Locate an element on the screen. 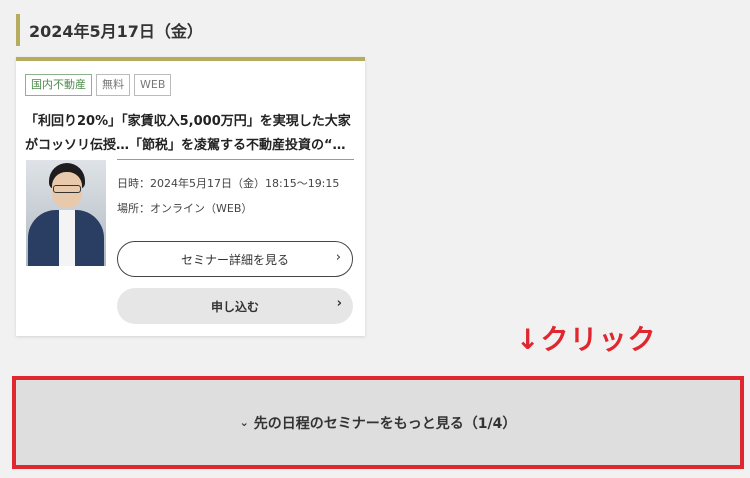  date-heading: 2024年5月17日（金） is located at coordinates (109, 30).